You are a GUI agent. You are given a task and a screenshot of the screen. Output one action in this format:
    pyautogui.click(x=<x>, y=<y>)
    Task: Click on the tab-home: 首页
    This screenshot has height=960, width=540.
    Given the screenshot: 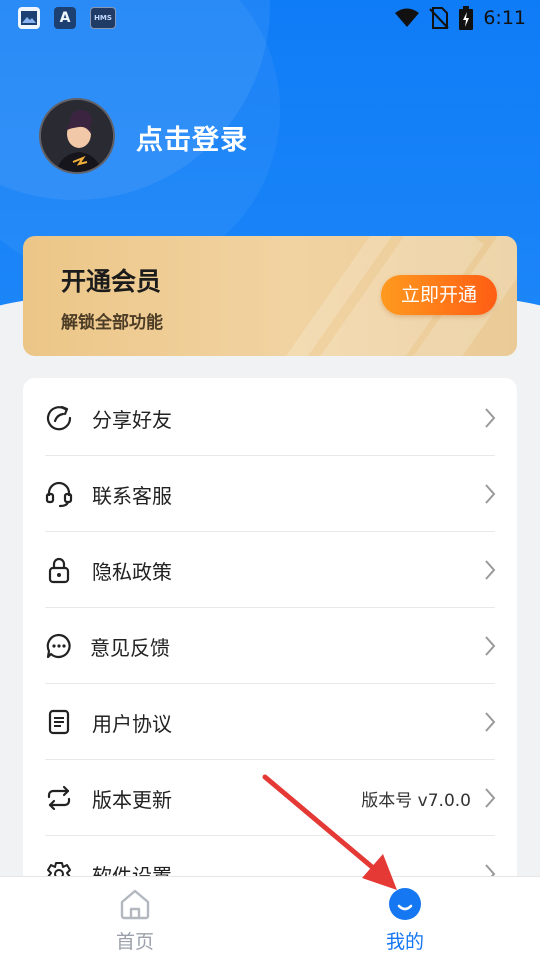 What is the action you would take?
    pyautogui.click(x=135, y=918)
    